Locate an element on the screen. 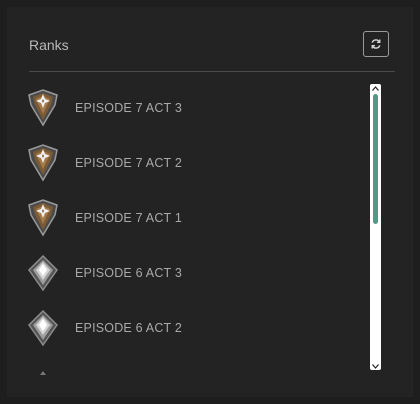 The image size is (420, 404). list-item: EPISODE 7 ACT 1 is located at coordinates (192, 217).